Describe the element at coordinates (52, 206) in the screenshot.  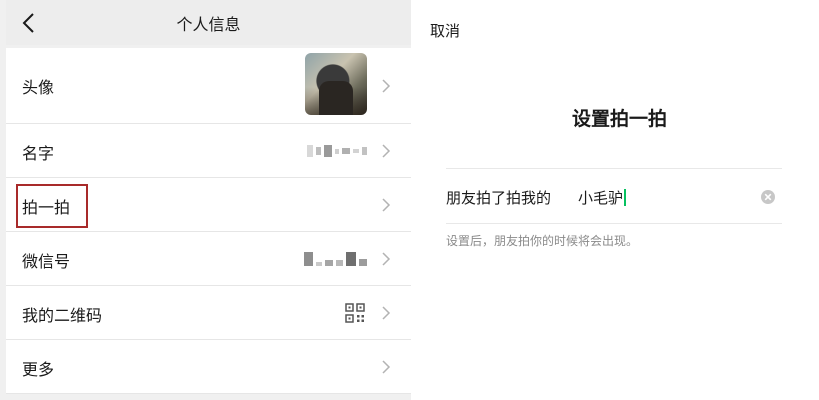
I see `pat-highlight-annotation` at that location.